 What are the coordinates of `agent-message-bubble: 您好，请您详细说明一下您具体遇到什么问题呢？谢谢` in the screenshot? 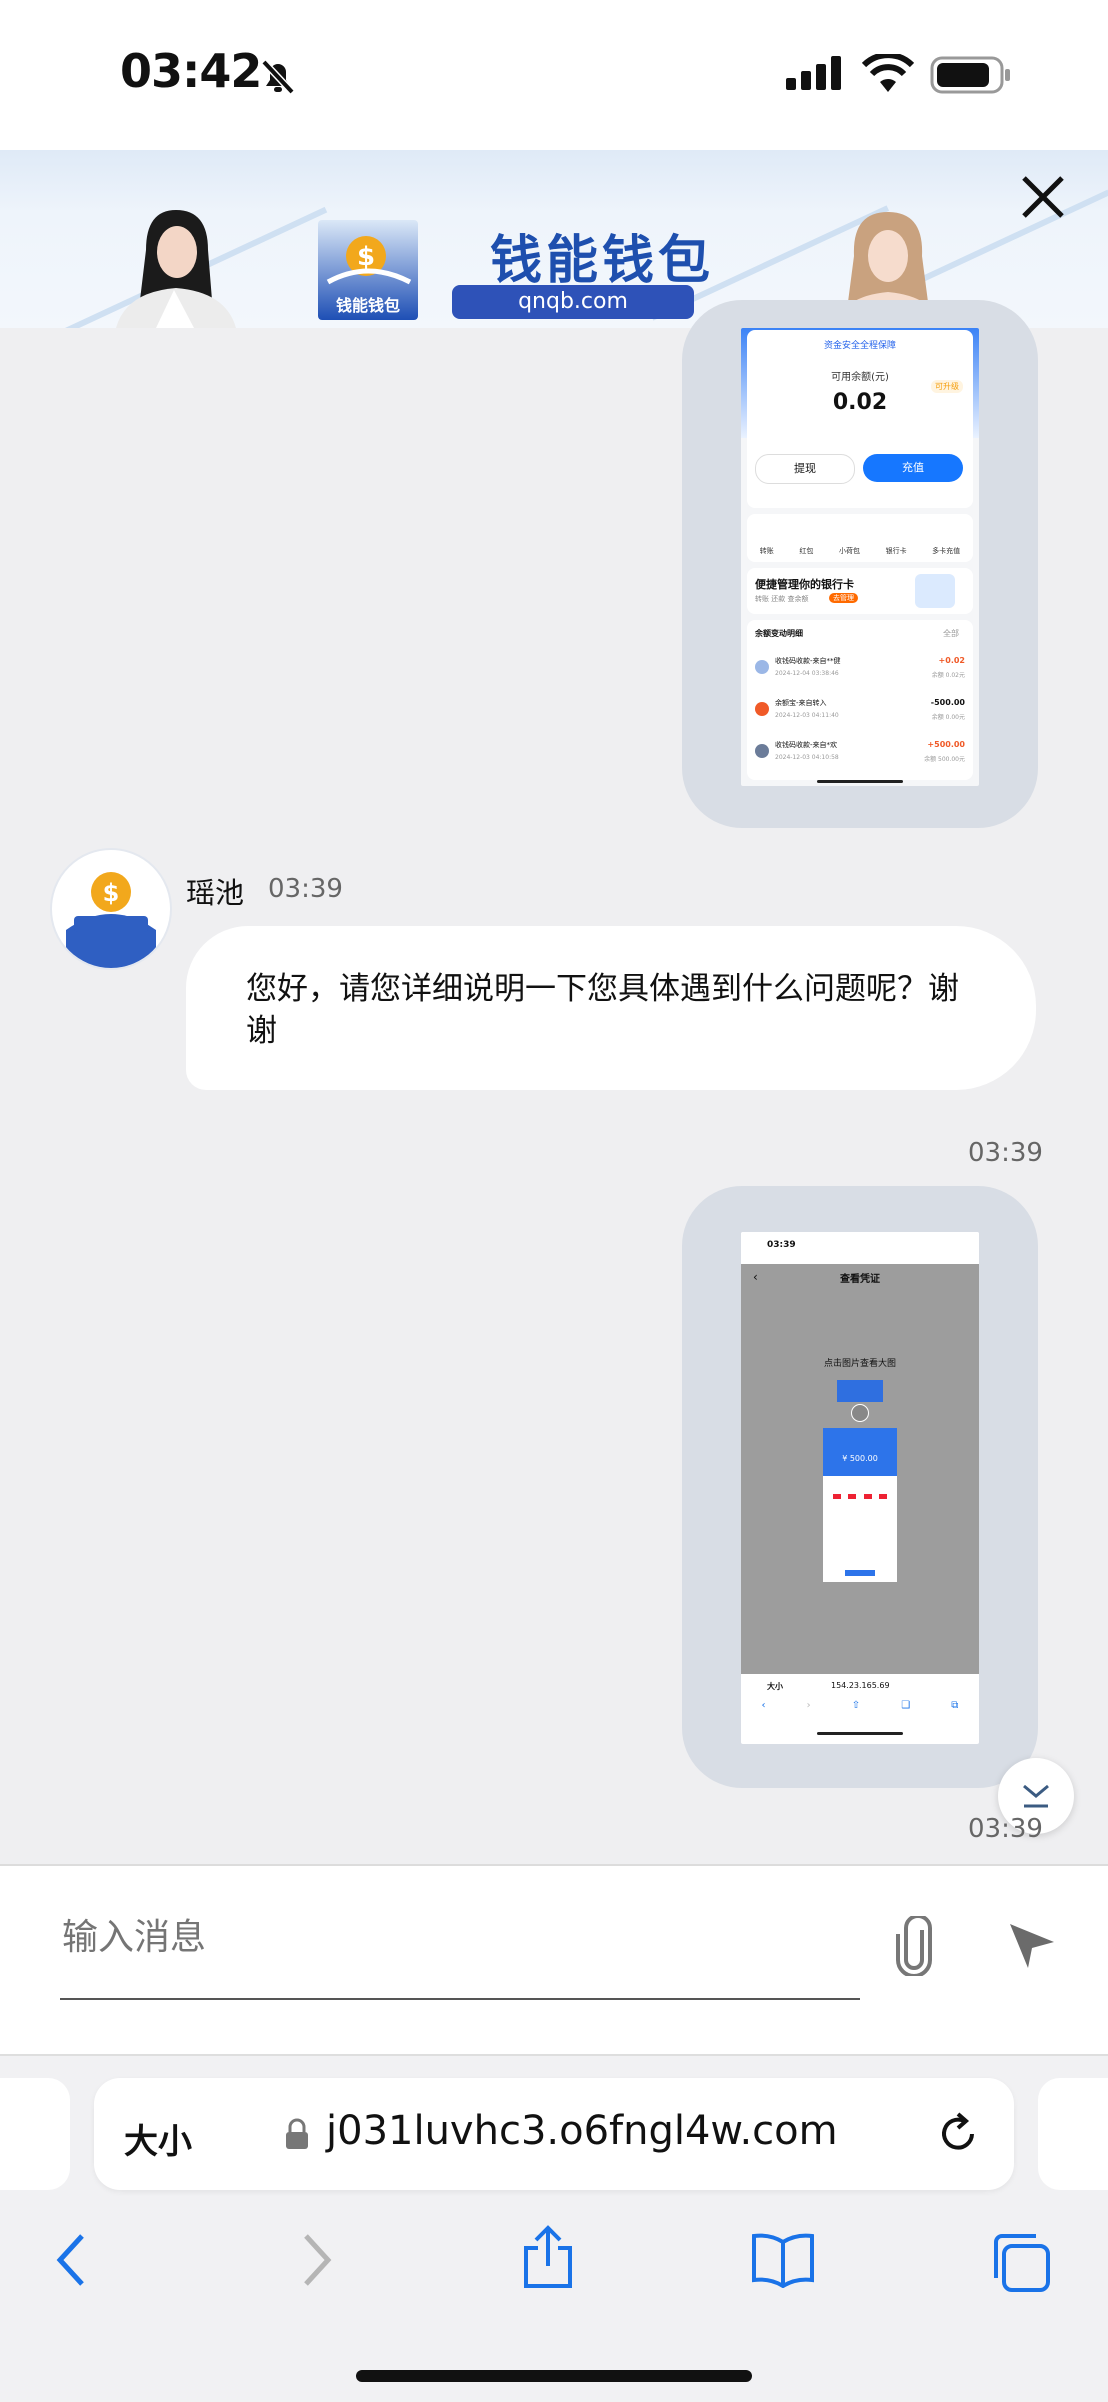 It's located at (611, 1008).